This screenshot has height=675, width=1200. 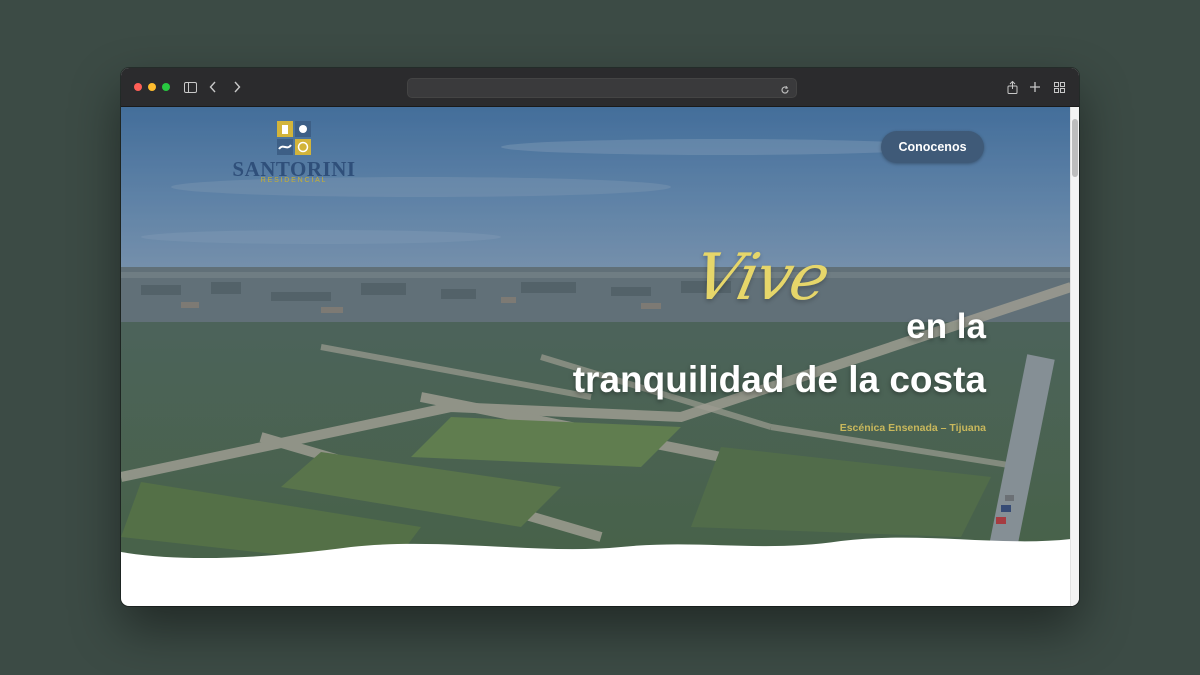 What do you see at coordinates (946, 326) in the screenshot?
I see `hero-headline-line1: en la` at bounding box center [946, 326].